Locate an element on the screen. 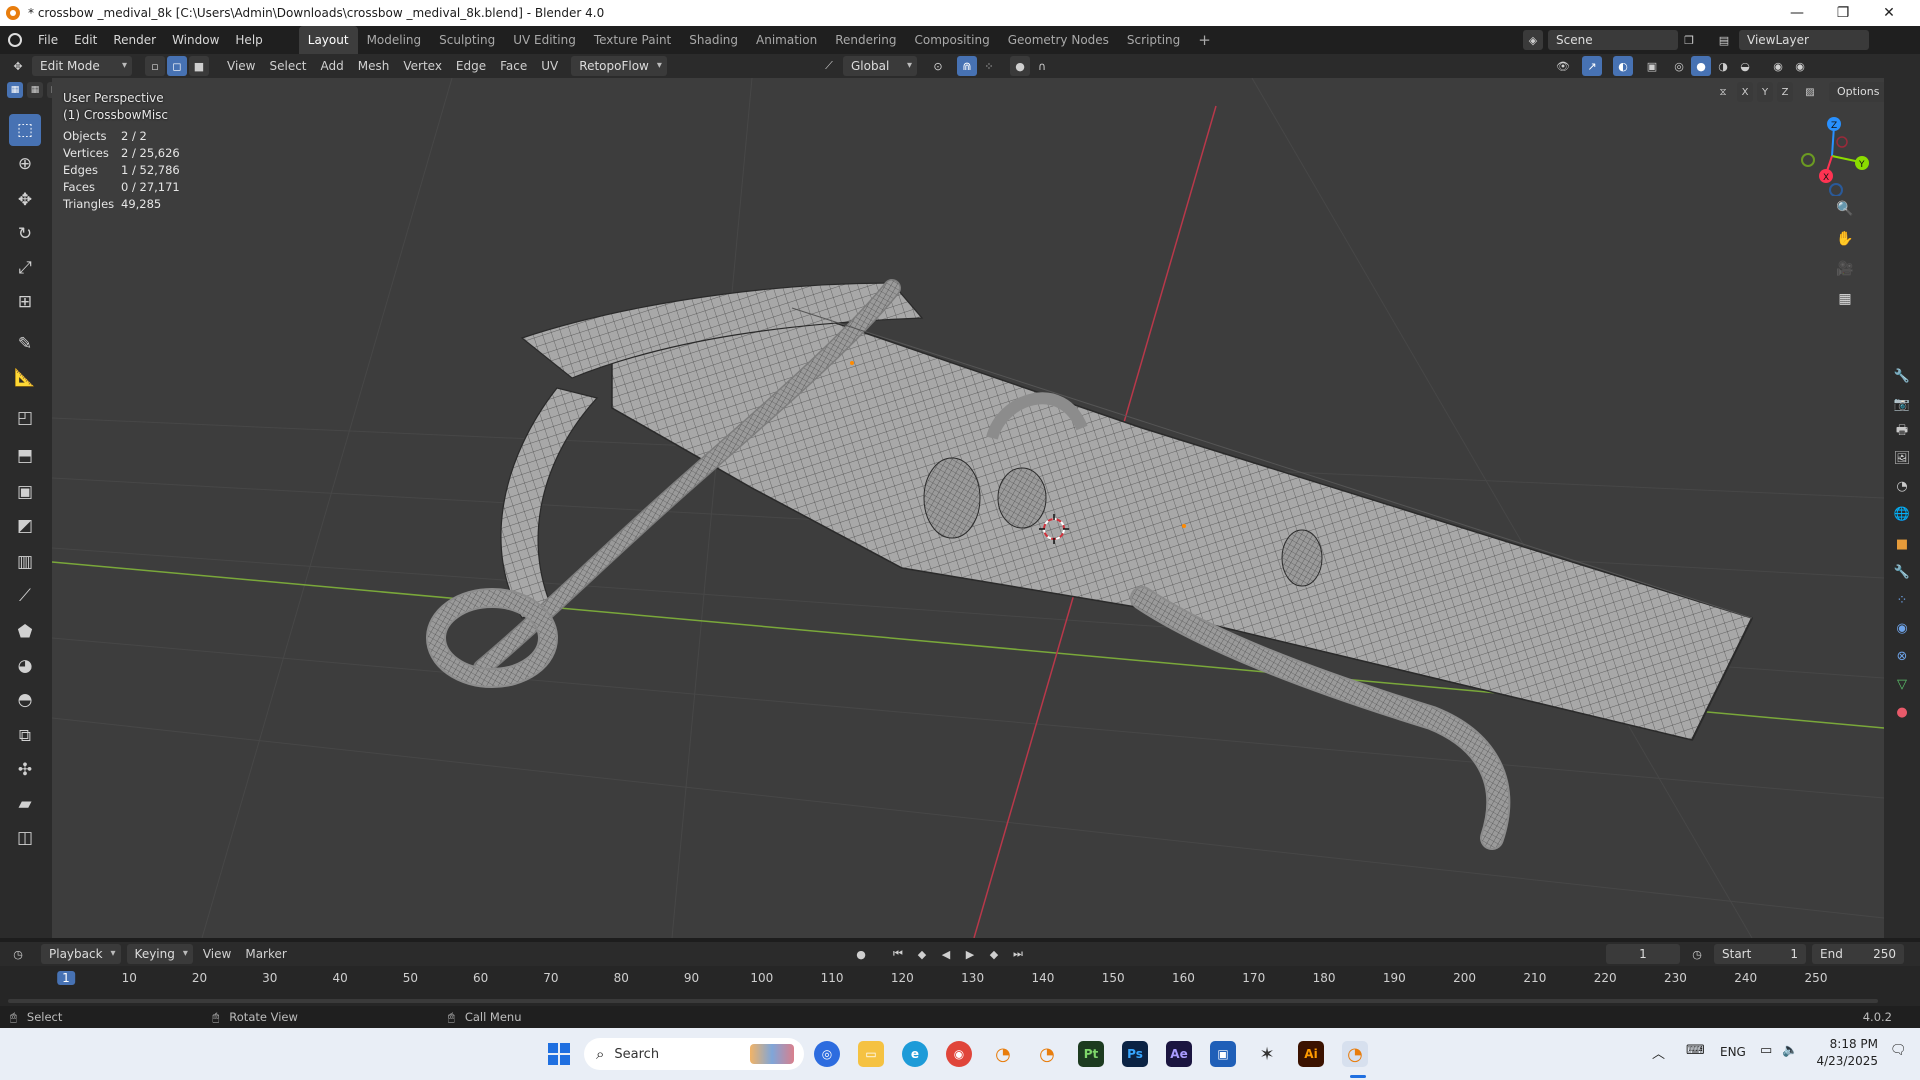 This screenshot has width=1920, height=1080. transform-orientation-icon: ⟋ is located at coordinates (829, 66).